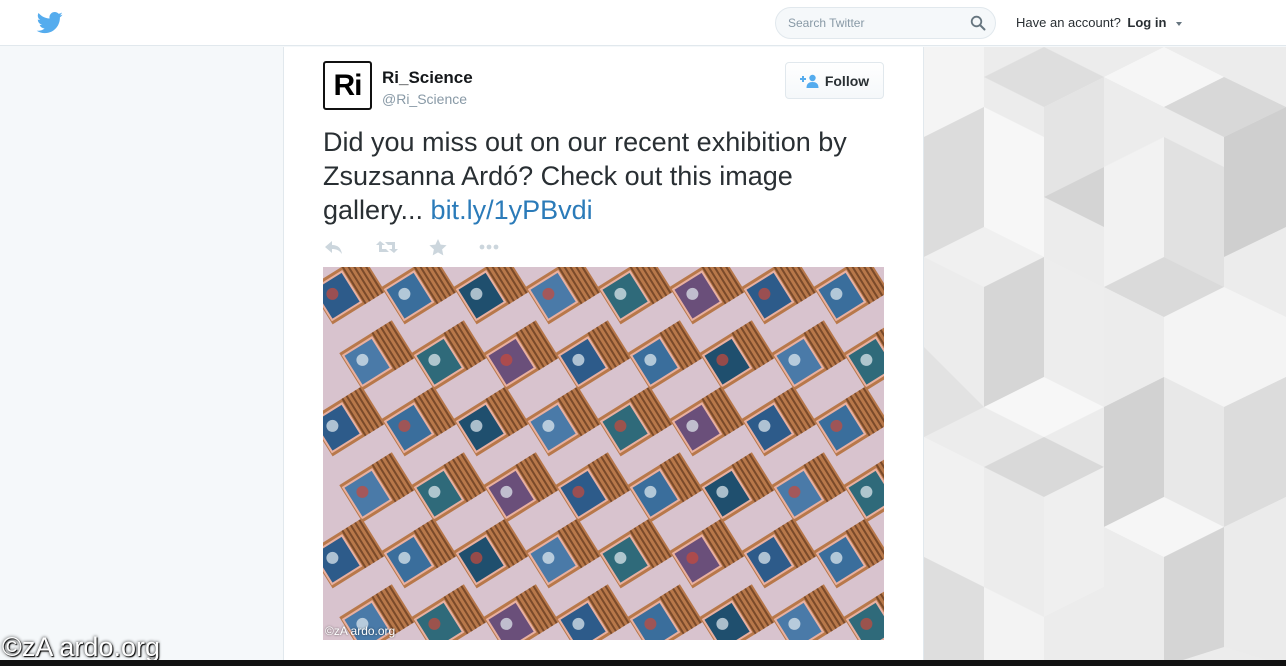  Describe the element at coordinates (50, 23) in the screenshot. I see `twitter-bird-icon` at that location.